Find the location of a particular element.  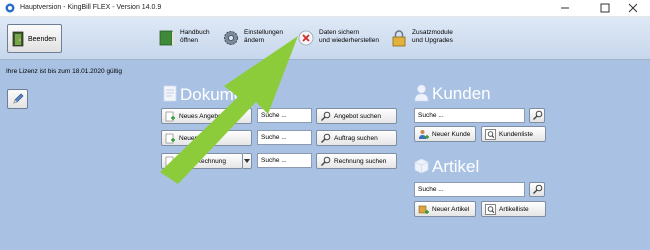

invoice-type-dropdown is located at coordinates (247, 161).